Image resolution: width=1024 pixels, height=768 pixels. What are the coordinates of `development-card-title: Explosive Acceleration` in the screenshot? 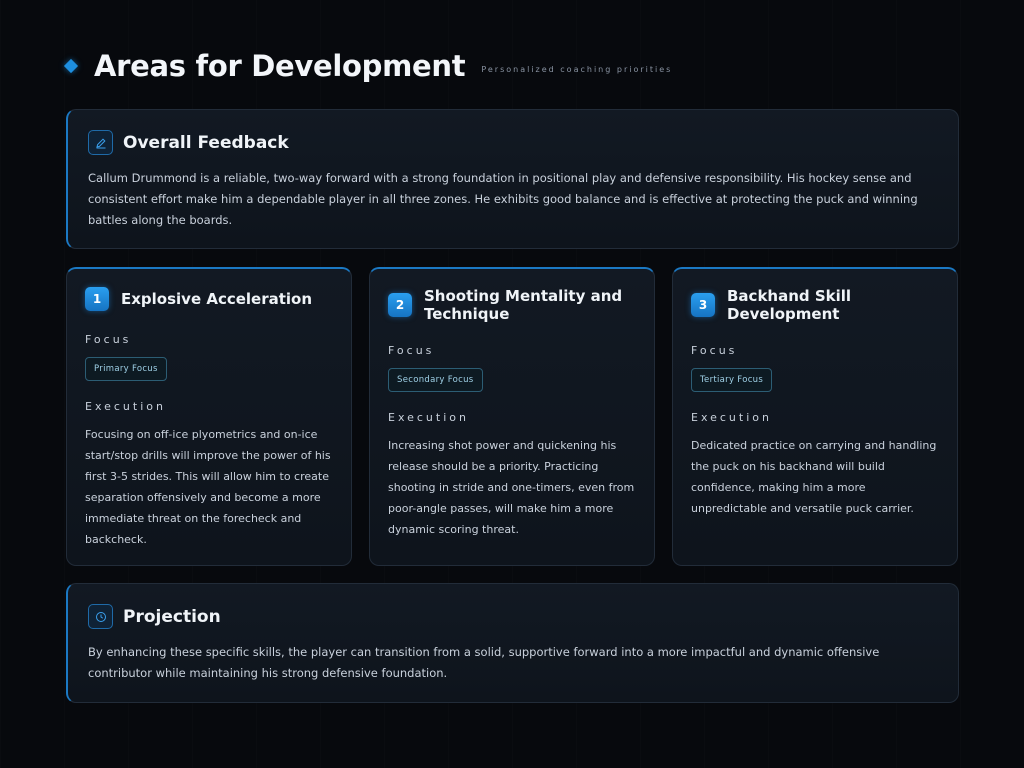 It's located at (217, 299).